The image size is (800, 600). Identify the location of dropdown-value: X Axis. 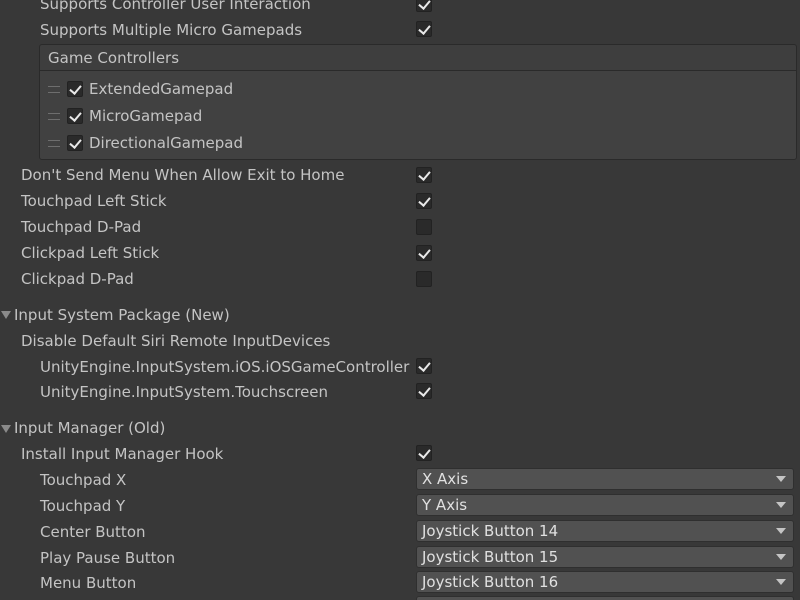
(445, 479).